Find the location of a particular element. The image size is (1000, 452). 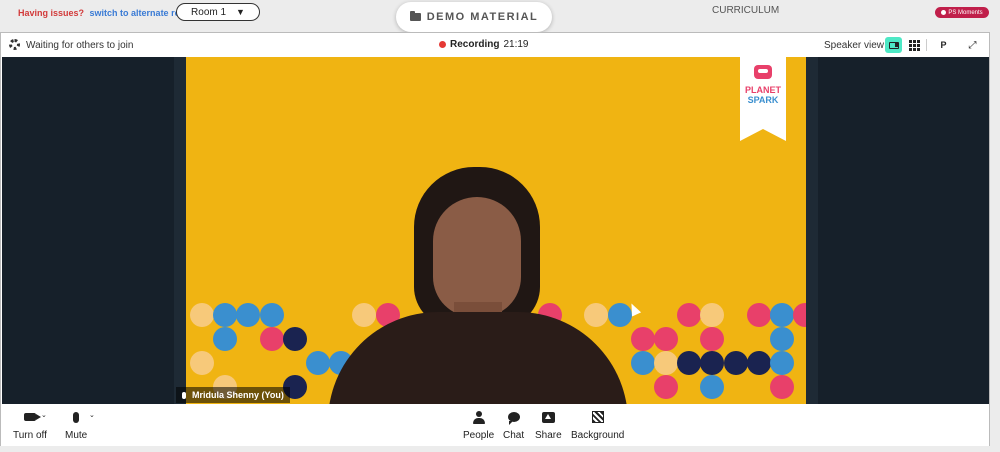

mute-button: Mute is located at coordinates (76, 424).